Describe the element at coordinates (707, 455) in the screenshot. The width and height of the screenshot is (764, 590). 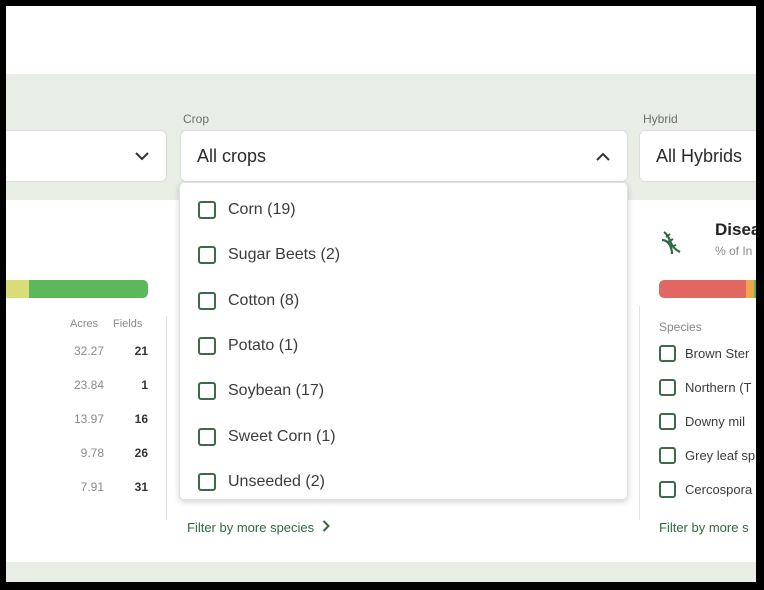
I see `species-checkbox-item: Grey leaf sp` at that location.